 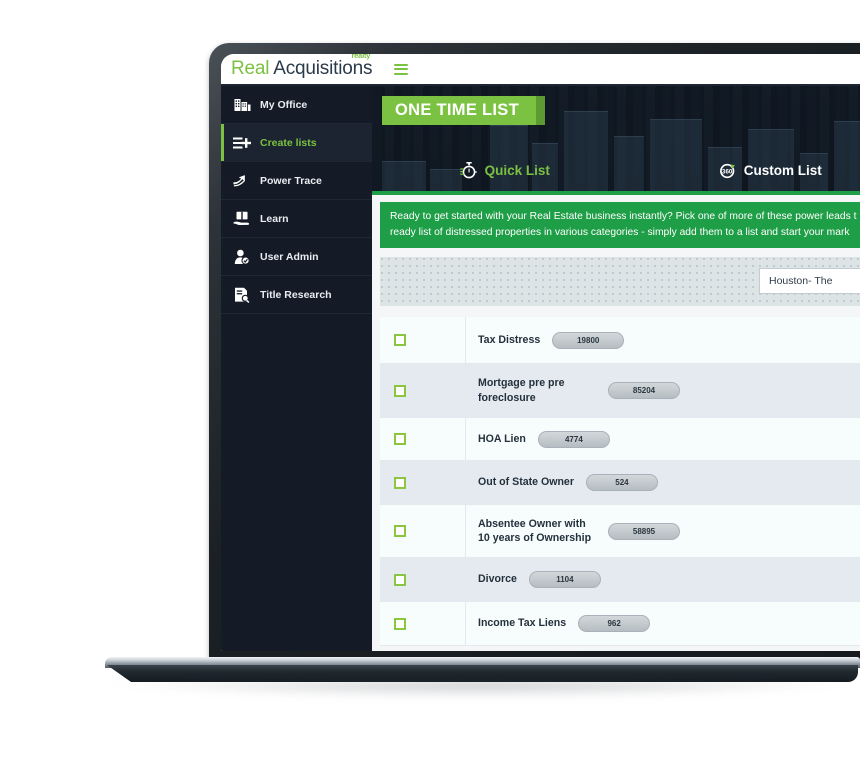 I want to click on app-topbar: Real Acquisitions realty, so click(x=540, y=70).